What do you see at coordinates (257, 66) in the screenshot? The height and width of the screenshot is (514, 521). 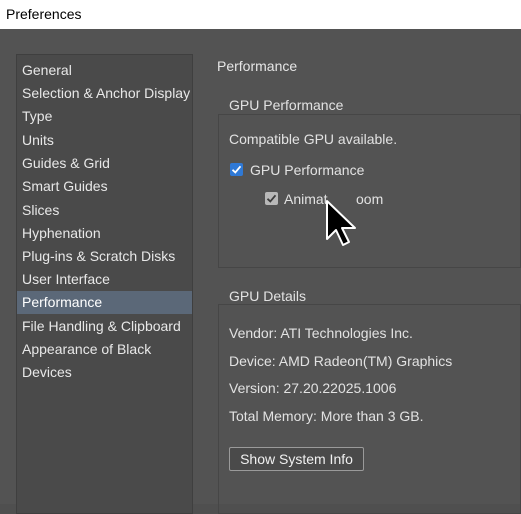 I see `section-title: Performance` at bounding box center [257, 66].